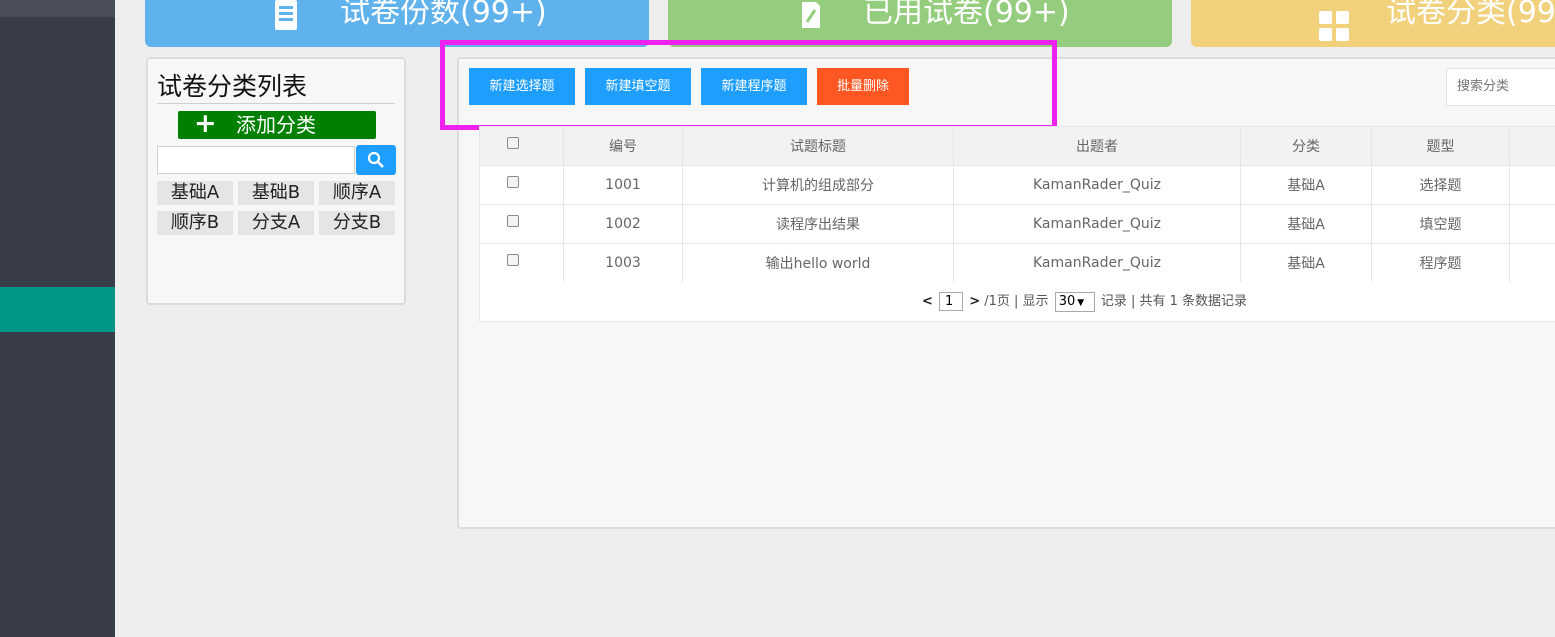  What do you see at coordinates (1067, 301) in the screenshot?
I see `page-size-value: 30` at bounding box center [1067, 301].